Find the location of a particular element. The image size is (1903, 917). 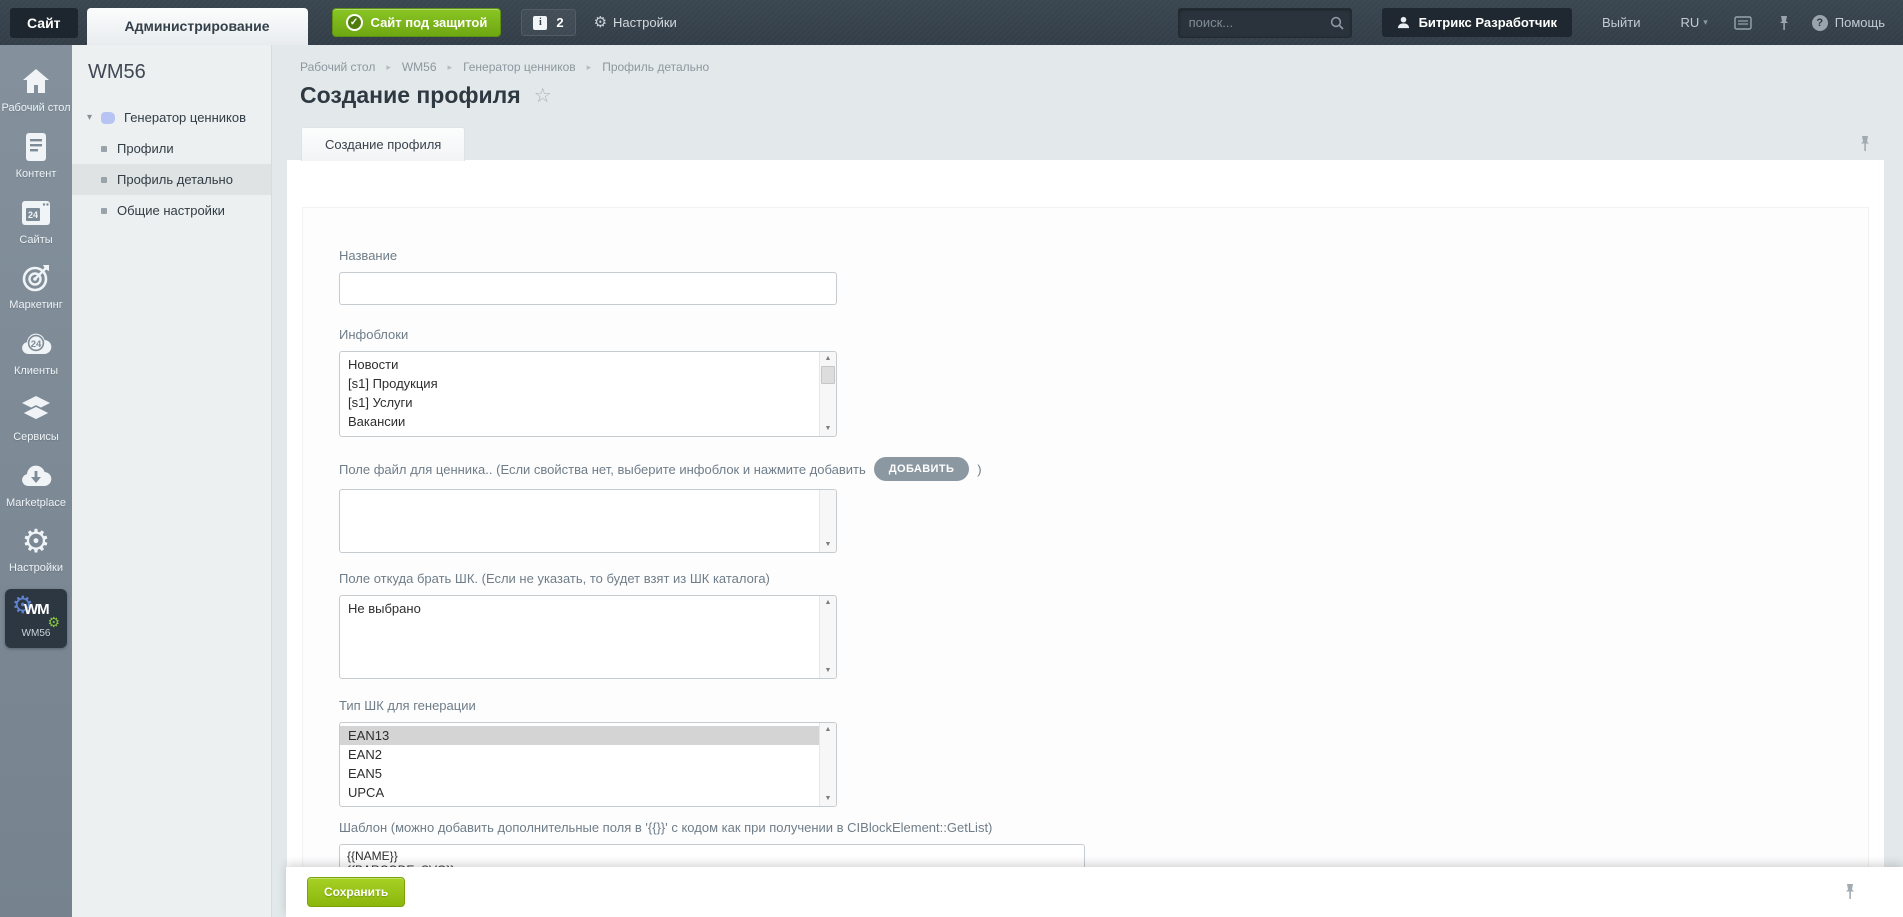

search-icon is located at coordinates (1337, 23).